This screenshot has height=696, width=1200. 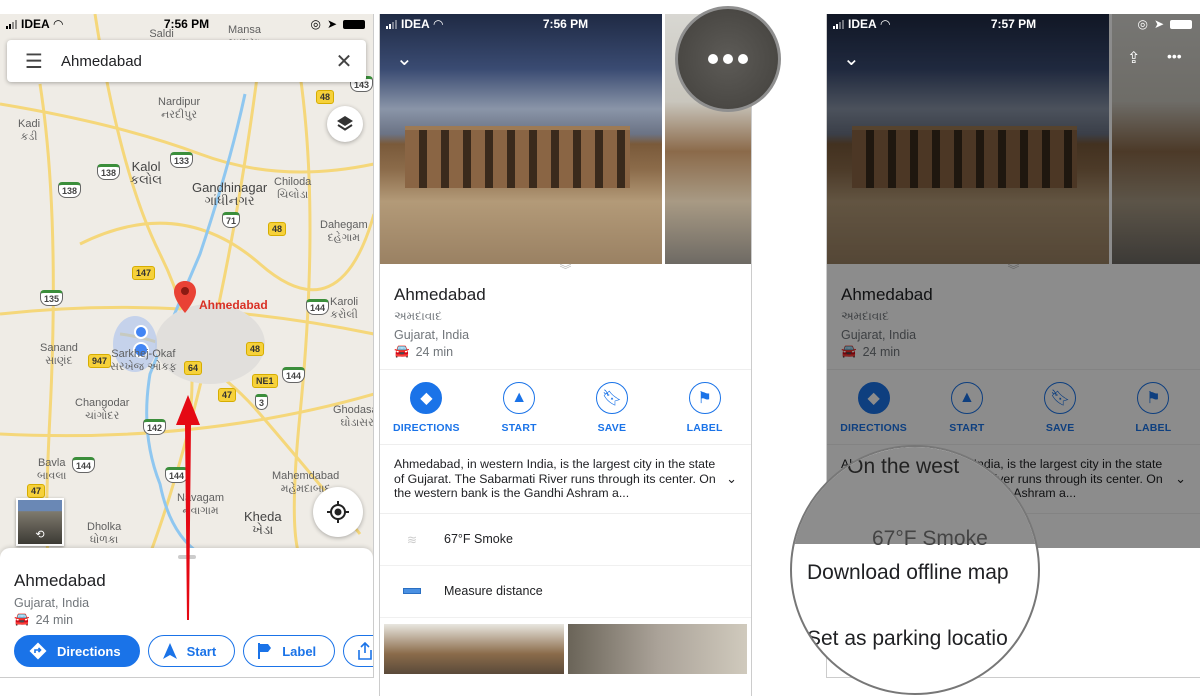 What do you see at coordinates (478, 539) in the screenshot?
I see `weather-text: 67°F Smoke` at bounding box center [478, 539].